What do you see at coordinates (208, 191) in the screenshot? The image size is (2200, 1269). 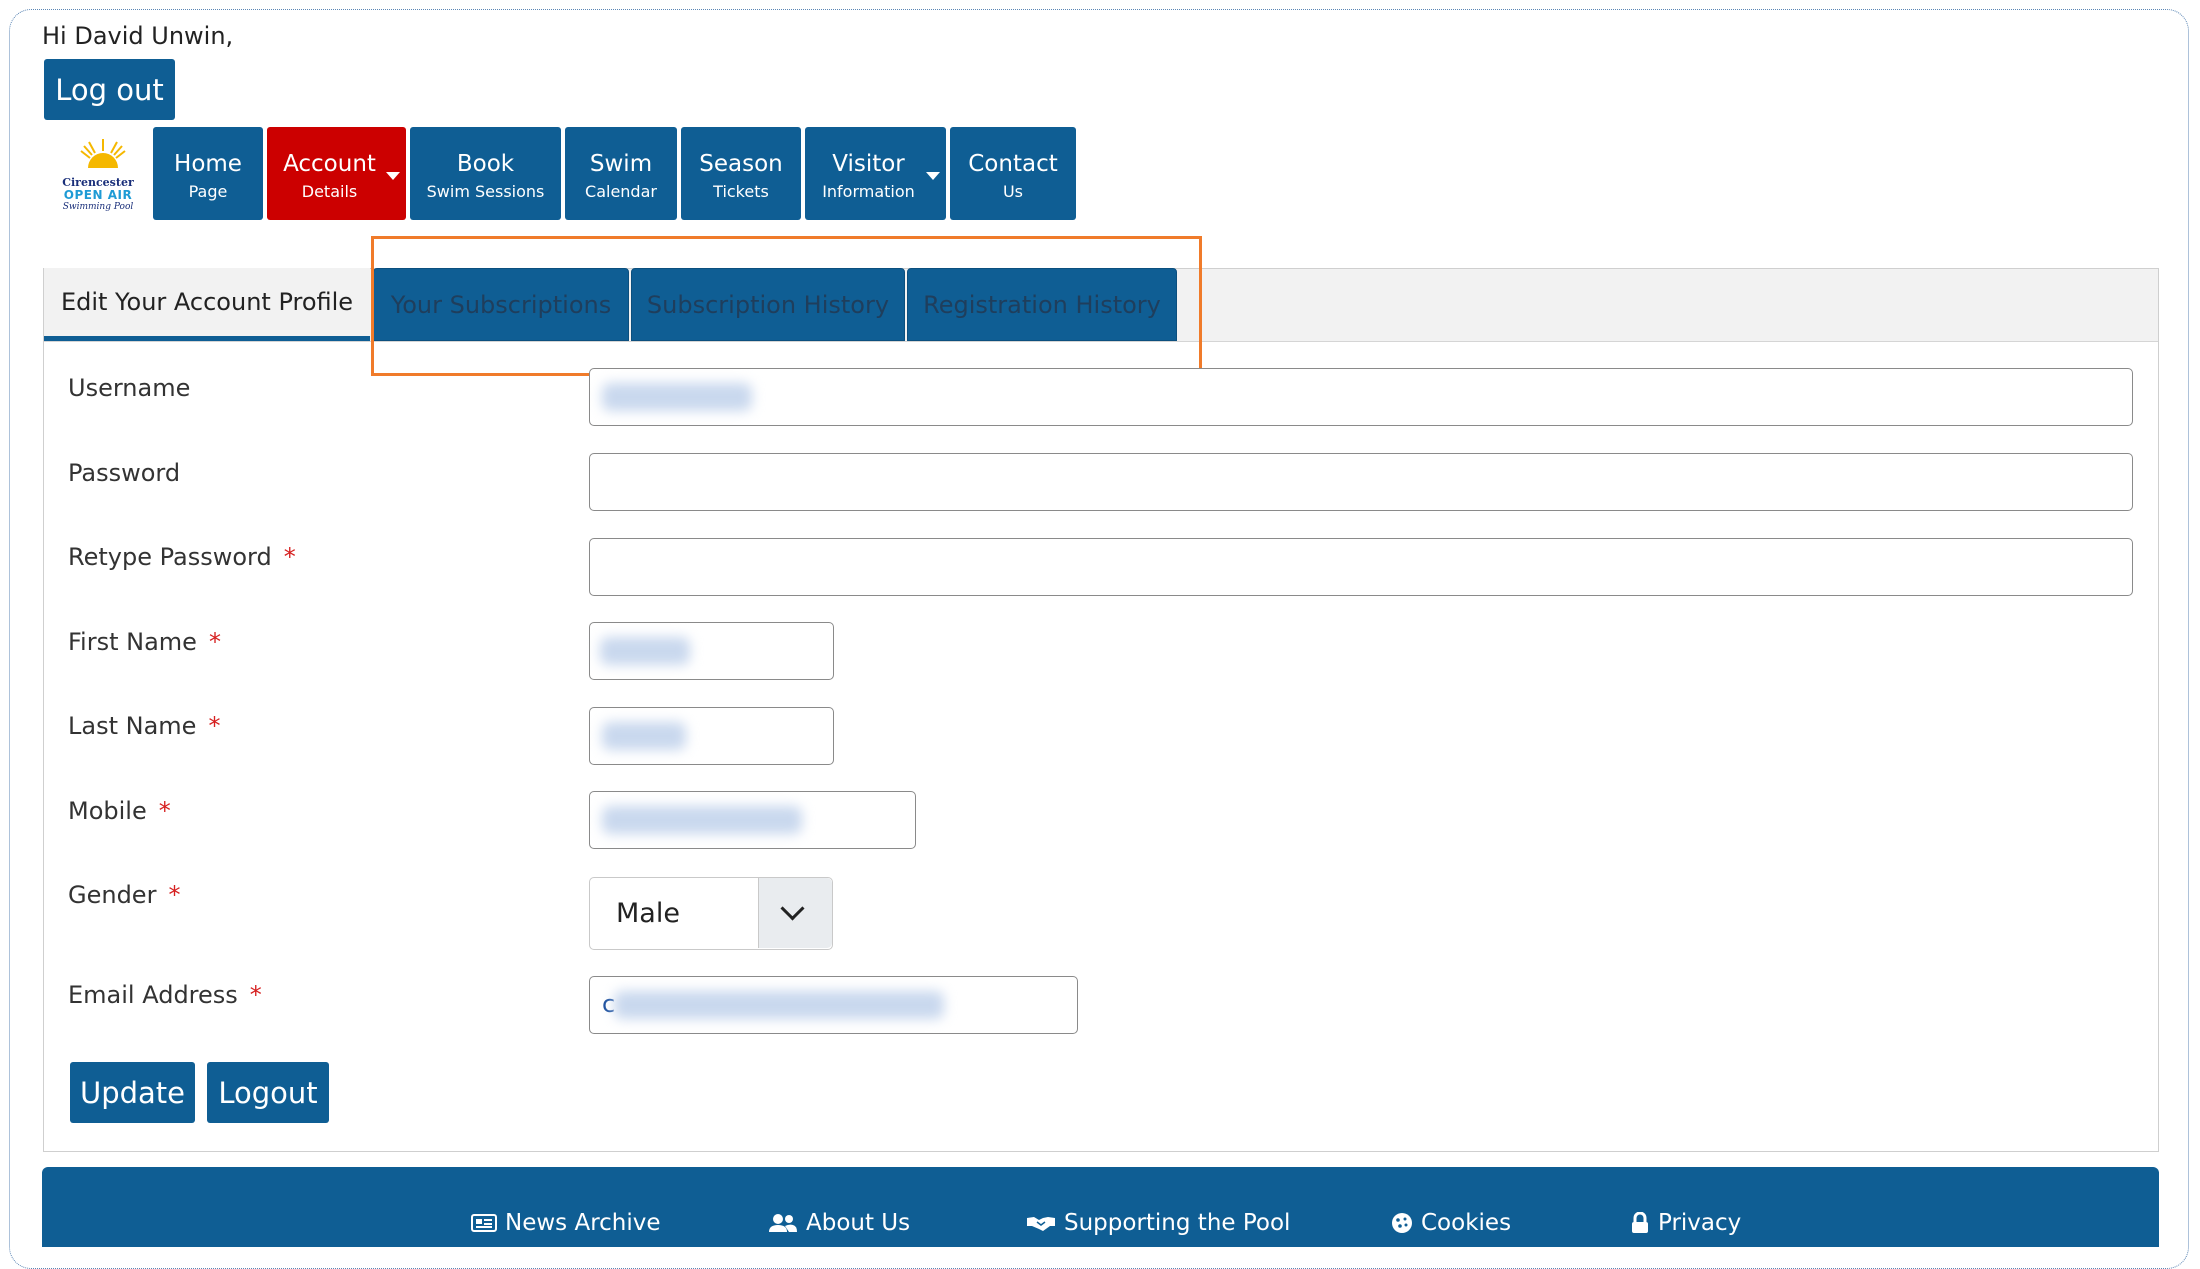 I see `nav-home-sublabel: Page` at bounding box center [208, 191].